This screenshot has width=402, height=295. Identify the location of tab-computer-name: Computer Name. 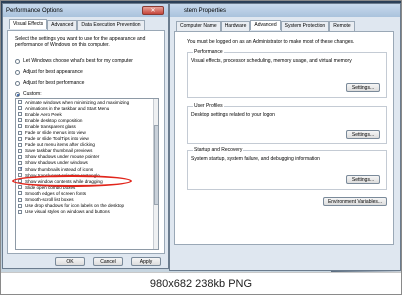
(198, 26).